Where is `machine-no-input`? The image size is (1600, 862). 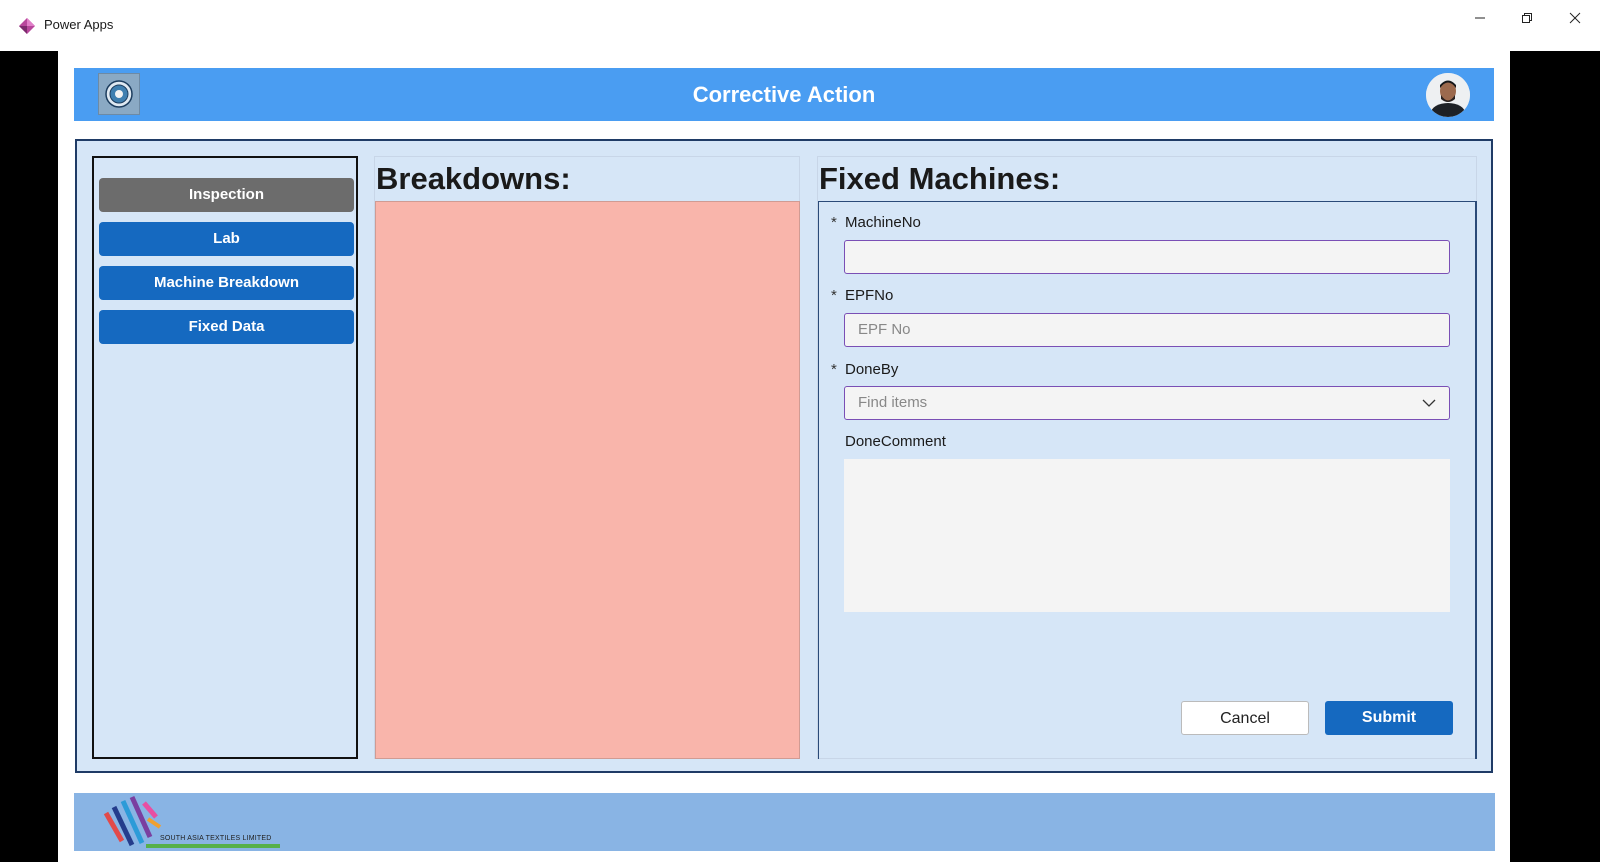 machine-no-input is located at coordinates (1147, 257).